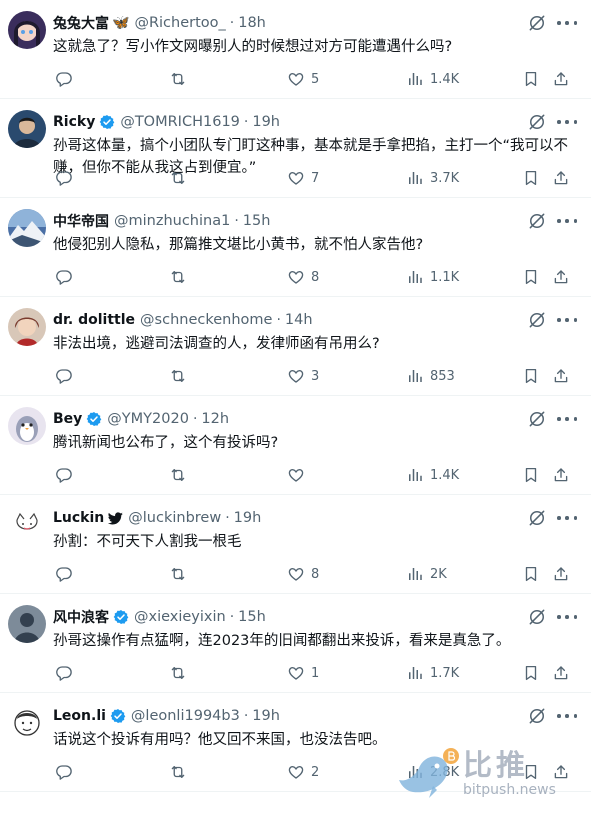  I want to click on like-button: 5, so click(303, 79).